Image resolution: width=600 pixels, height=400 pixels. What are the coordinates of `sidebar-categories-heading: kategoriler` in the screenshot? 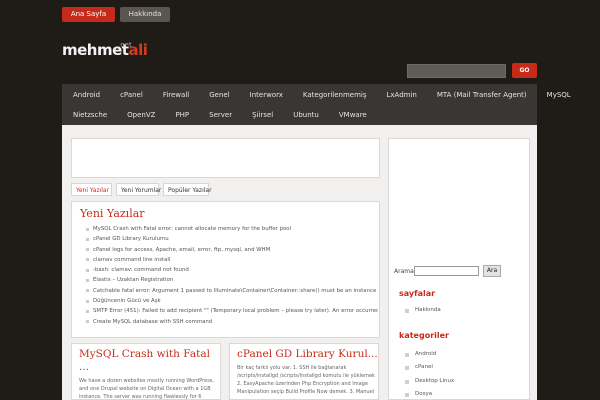 It's located at (424, 335).